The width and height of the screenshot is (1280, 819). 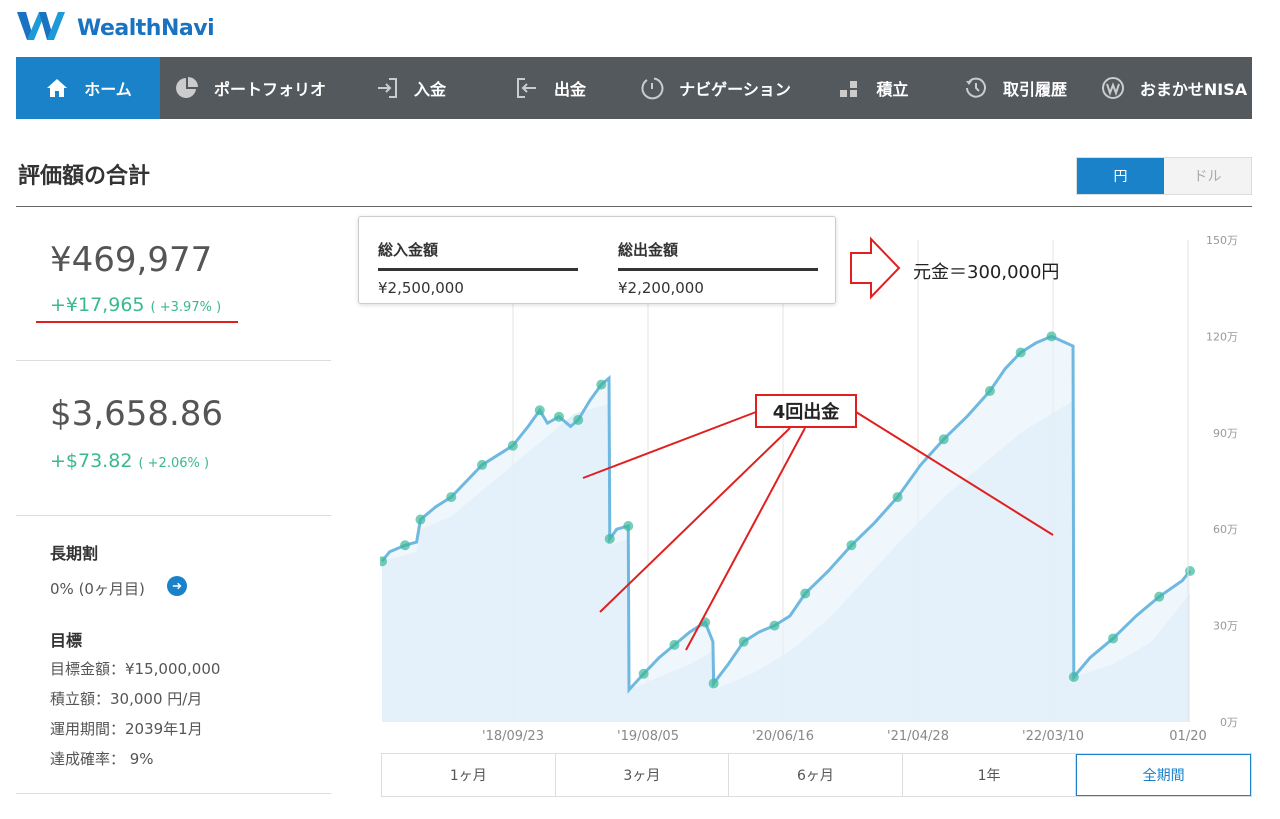 I want to click on nav-withdraw: 出金, so click(x=550, y=88).